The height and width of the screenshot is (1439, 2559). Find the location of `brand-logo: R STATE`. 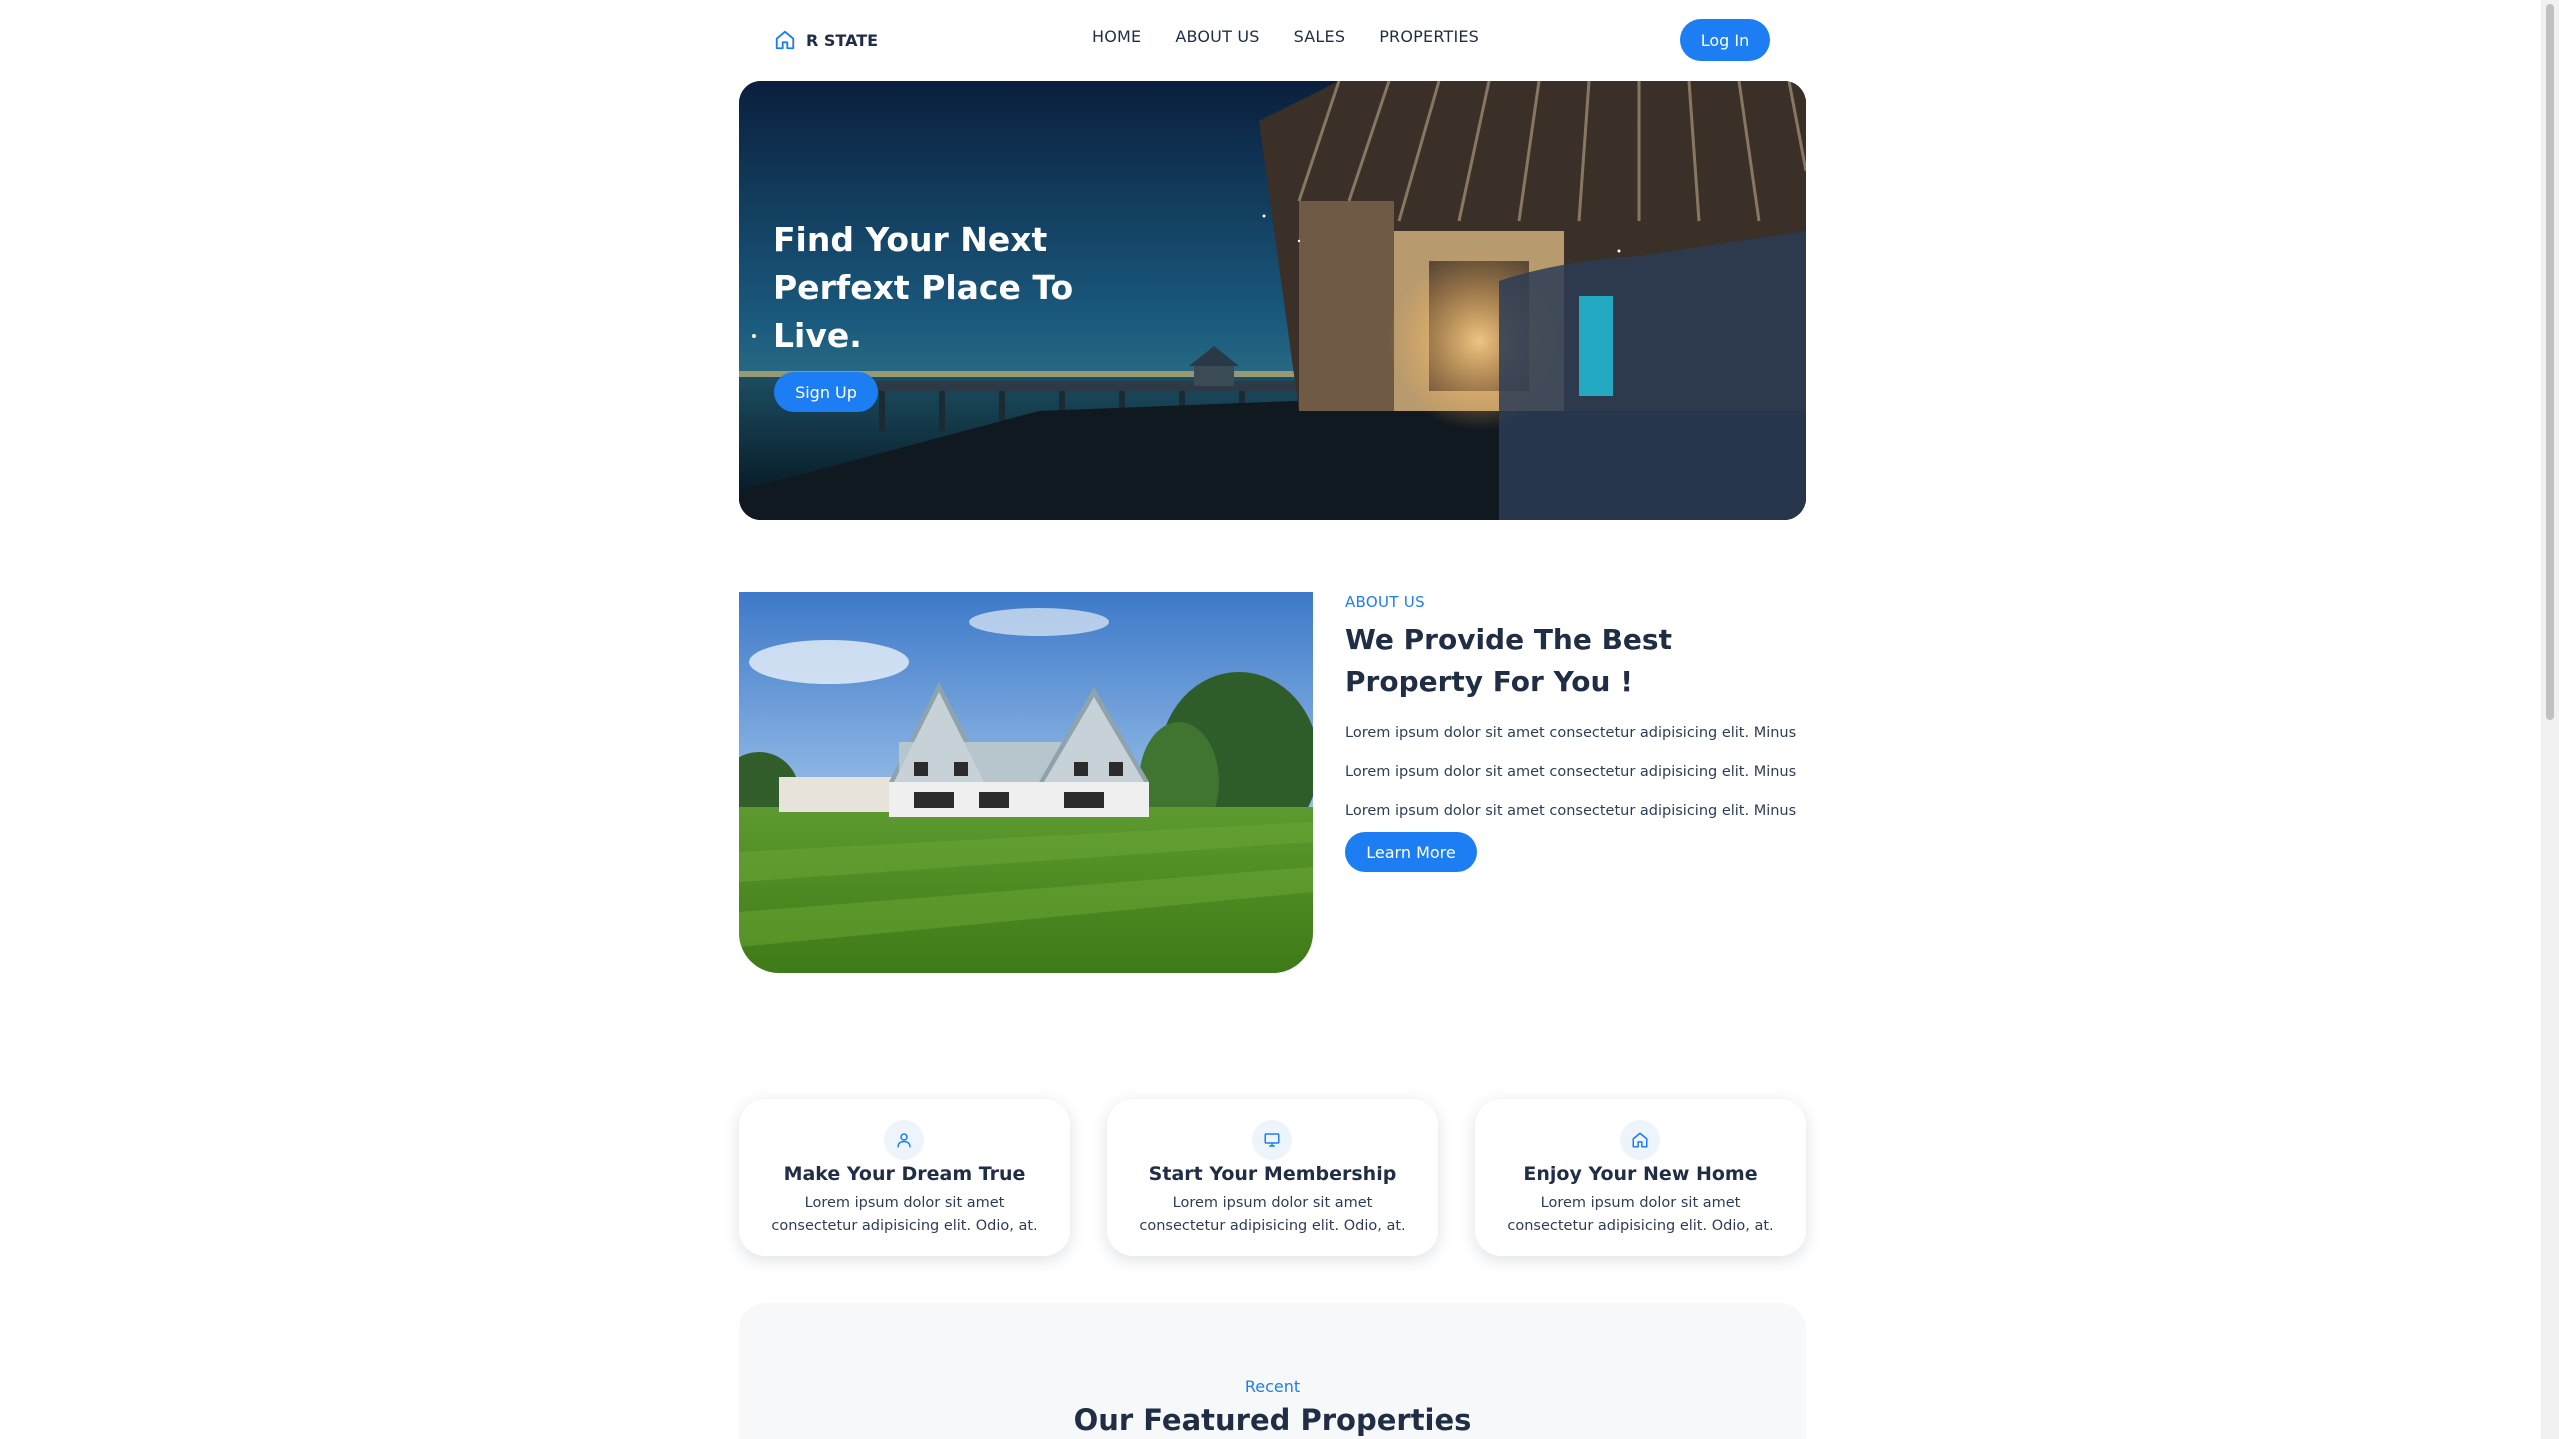

brand-logo: R STATE is located at coordinates (826, 40).